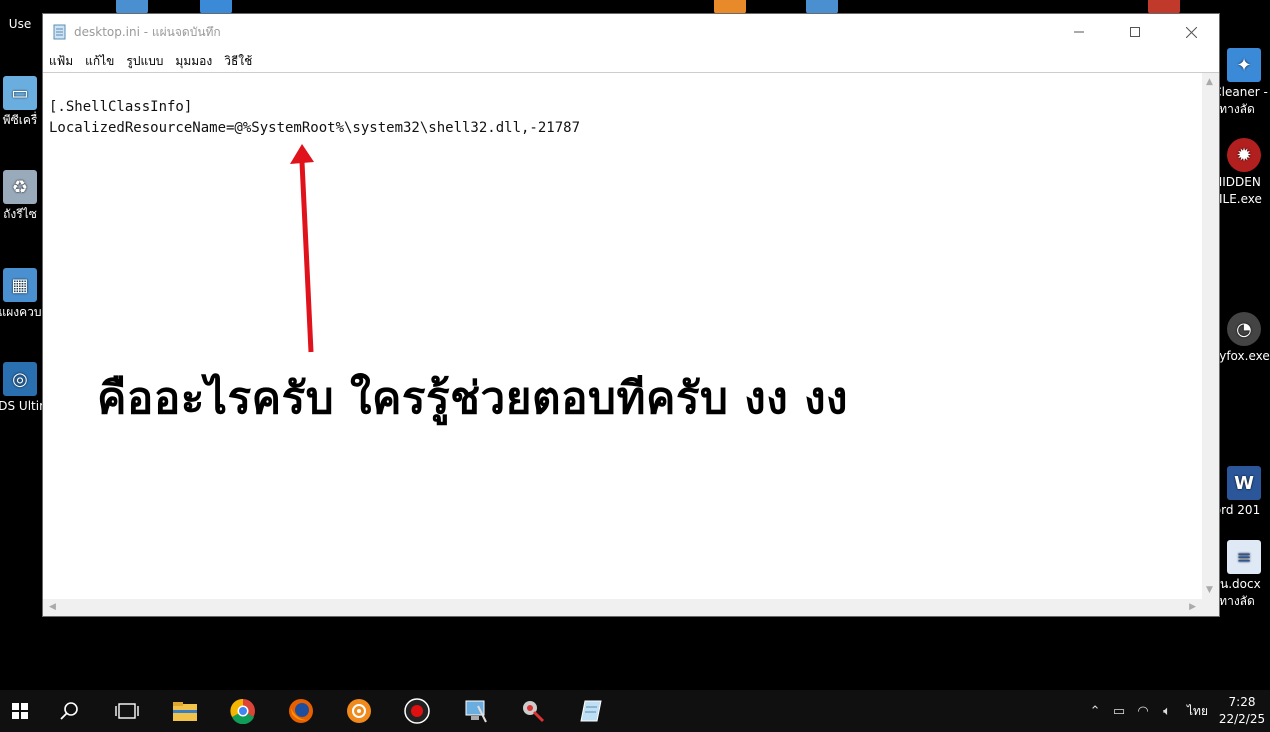 The height and width of the screenshot is (732, 1270). What do you see at coordinates (631, 61) in the screenshot?
I see `menu-bar: แฟ้ม แก้ไข รูปแบบ มุมมอง วิธีใช้` at bounding box center [631, 61].